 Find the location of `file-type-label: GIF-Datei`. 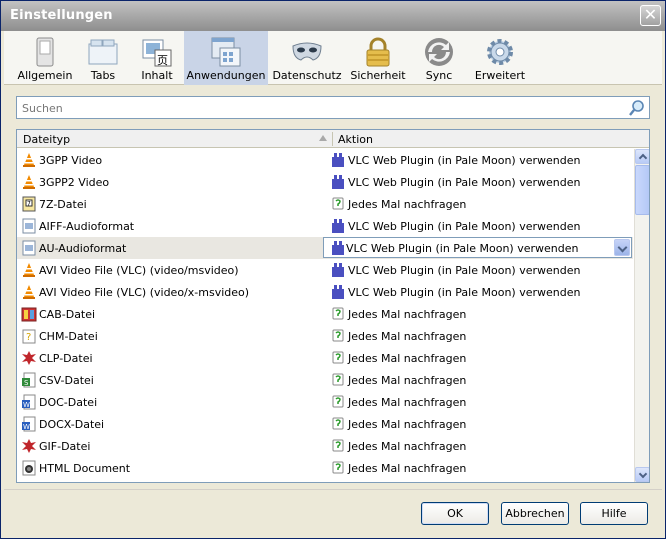

file-type-label: GIF-Datei is located at coordinates (65, 446).